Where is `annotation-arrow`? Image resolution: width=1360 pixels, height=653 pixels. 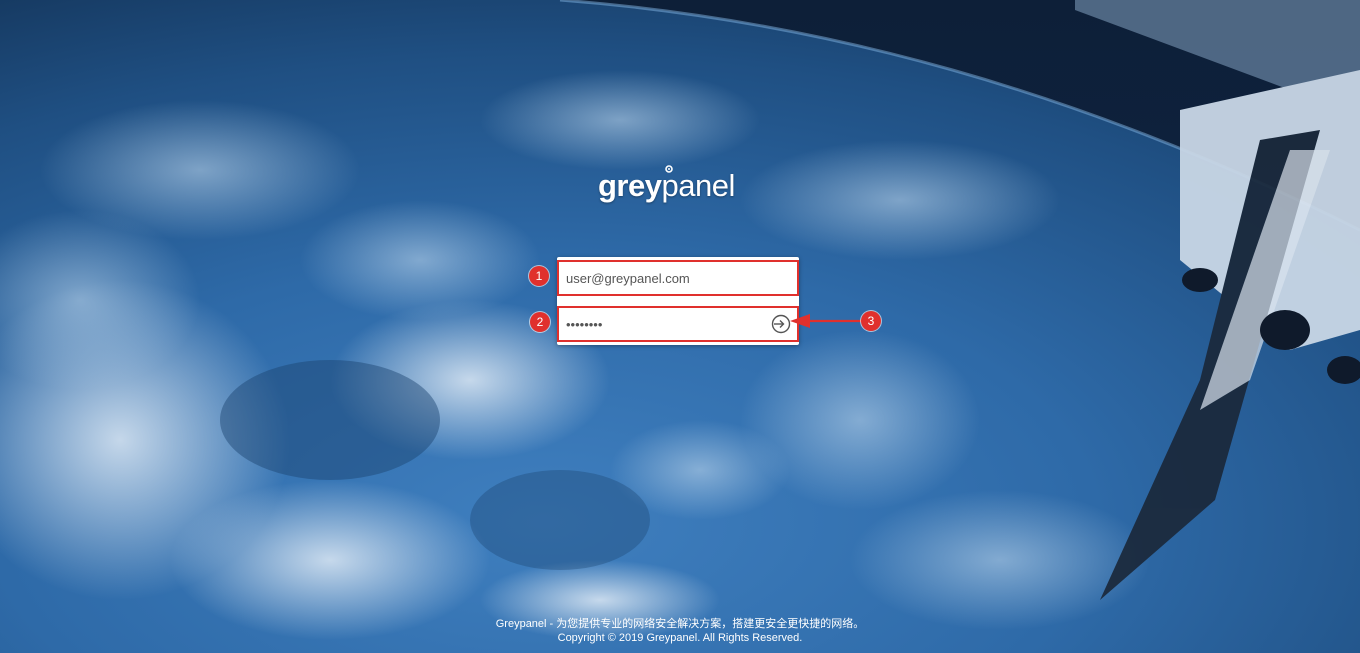
annotation-arrow is located at coordinates (826, 321).